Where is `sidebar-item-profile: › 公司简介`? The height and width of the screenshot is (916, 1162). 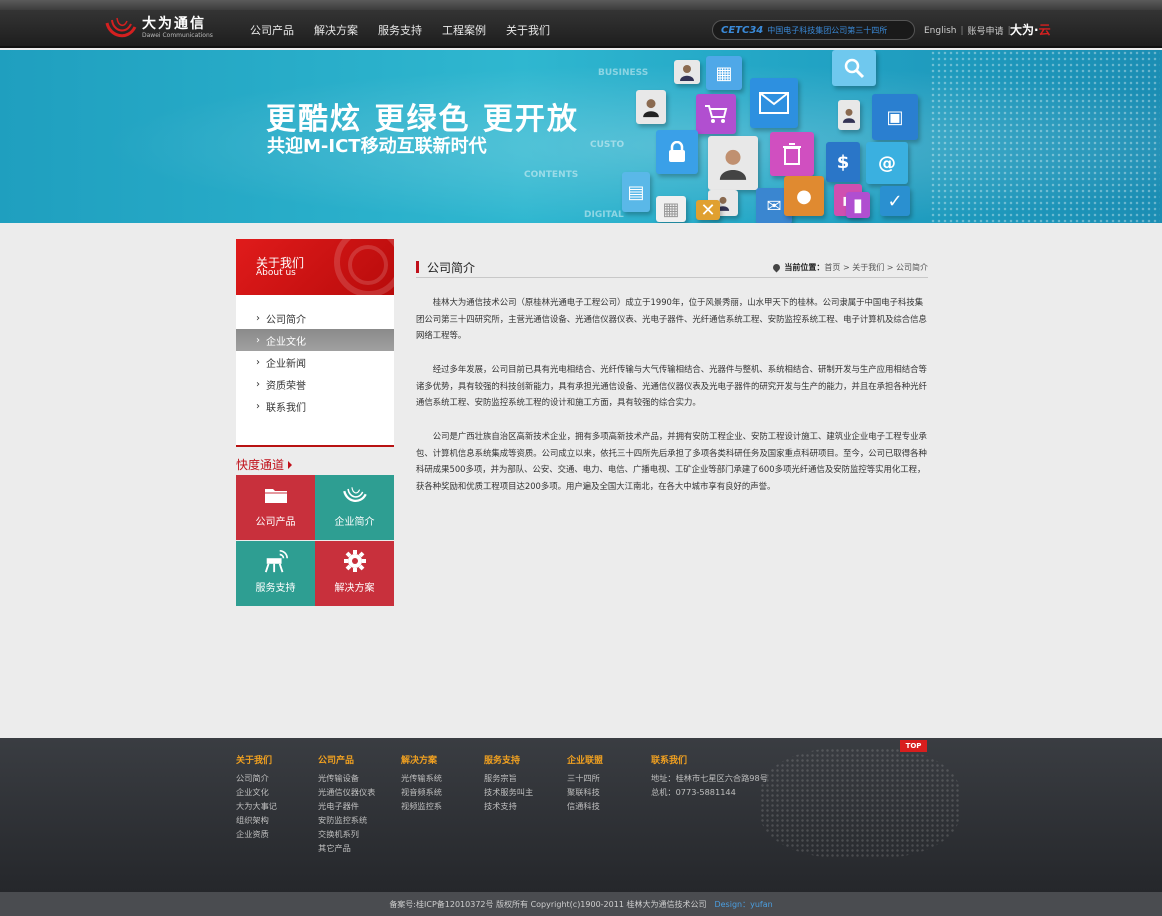 sidebar-item-profile: › 公司简介 is located at coordinates (315, 318).